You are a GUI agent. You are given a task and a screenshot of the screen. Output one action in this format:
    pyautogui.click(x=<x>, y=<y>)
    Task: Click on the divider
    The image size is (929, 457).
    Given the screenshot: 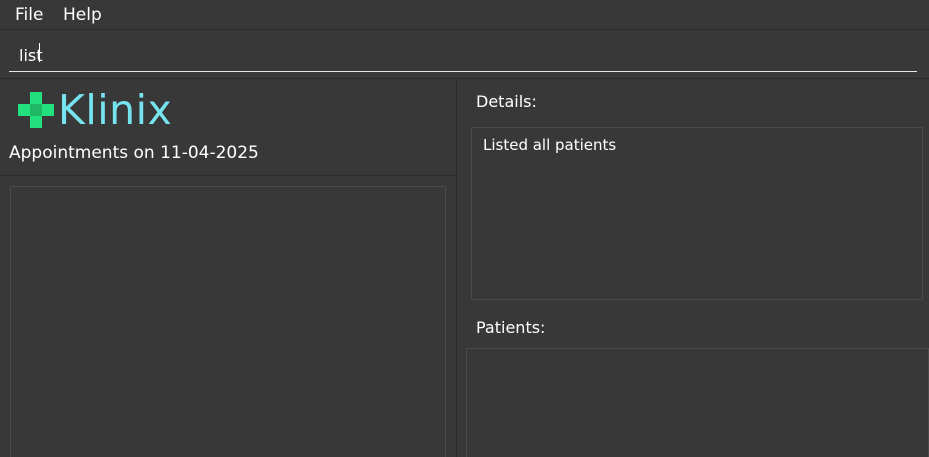 What is the action you would take?
    pyautogui.click(x=228, y=175)
    